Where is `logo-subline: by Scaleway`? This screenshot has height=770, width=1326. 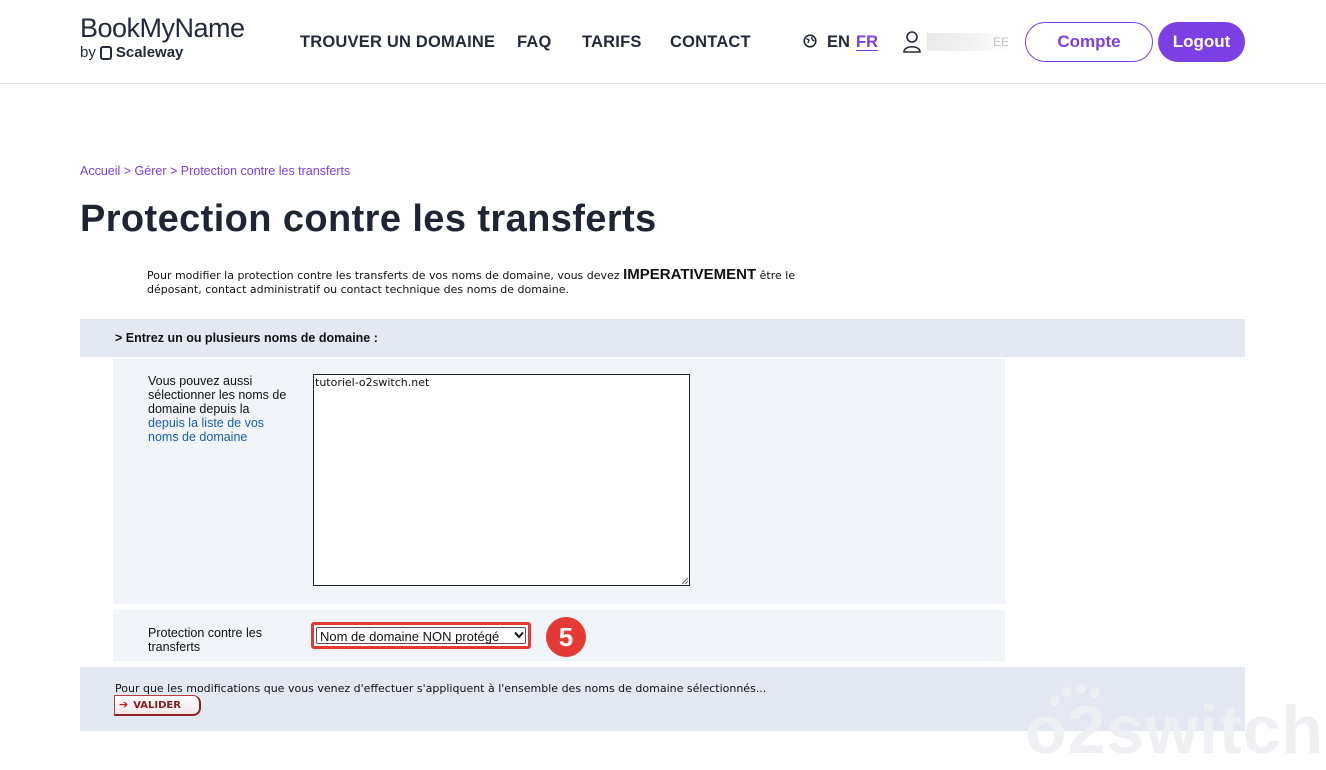
logo-subline: by Scaleway is located at coordinates (162, 52).